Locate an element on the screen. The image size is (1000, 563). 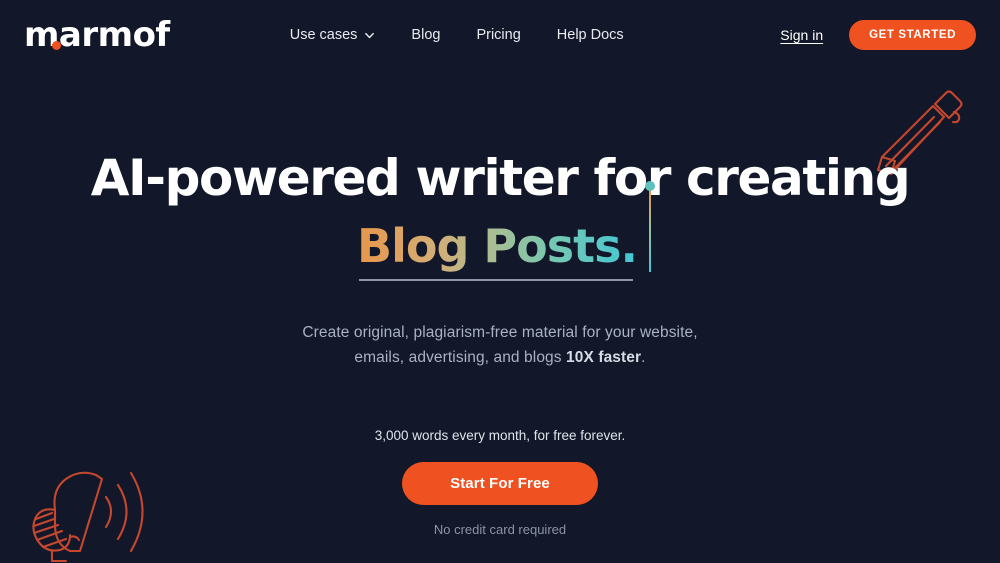
get-started-button: GET STARTED is located at coordinates (912, 35).